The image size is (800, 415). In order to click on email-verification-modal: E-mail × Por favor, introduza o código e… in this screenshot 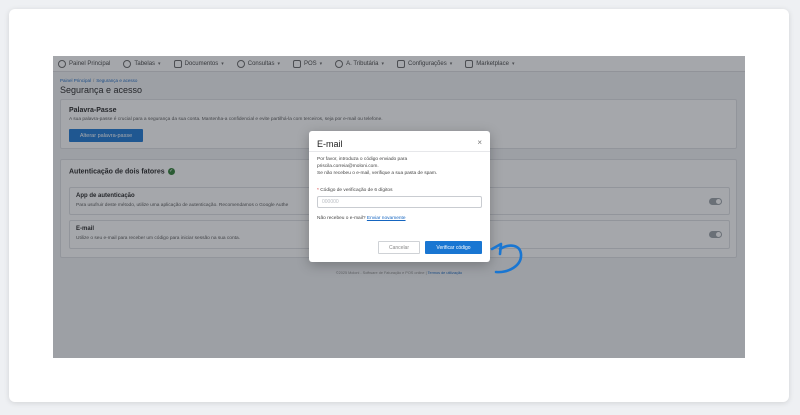, I will do `click(399, 196)`.